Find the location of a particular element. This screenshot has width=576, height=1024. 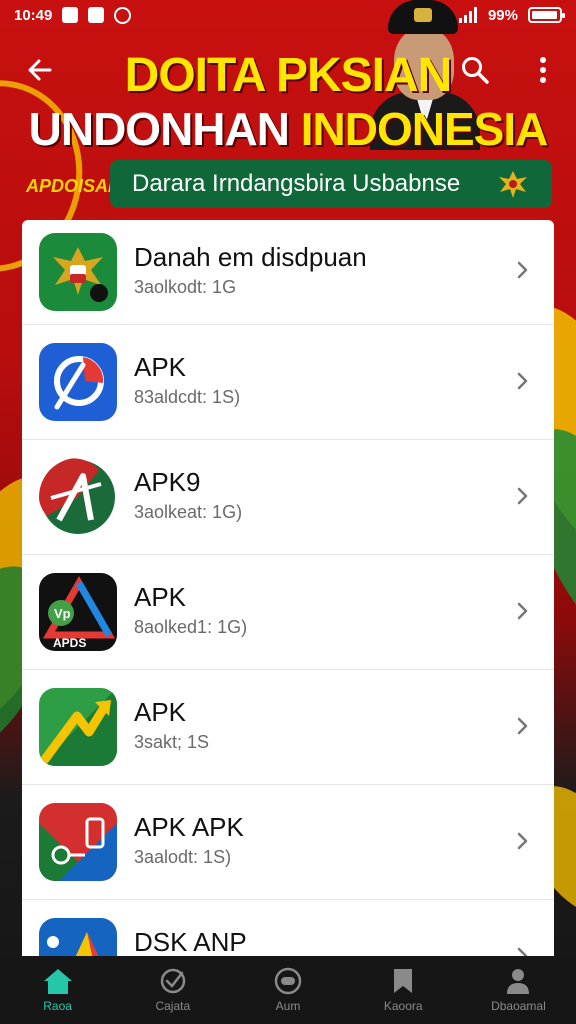

nav-item-profile: Dbaoamal is located at coordinates (518, 990).